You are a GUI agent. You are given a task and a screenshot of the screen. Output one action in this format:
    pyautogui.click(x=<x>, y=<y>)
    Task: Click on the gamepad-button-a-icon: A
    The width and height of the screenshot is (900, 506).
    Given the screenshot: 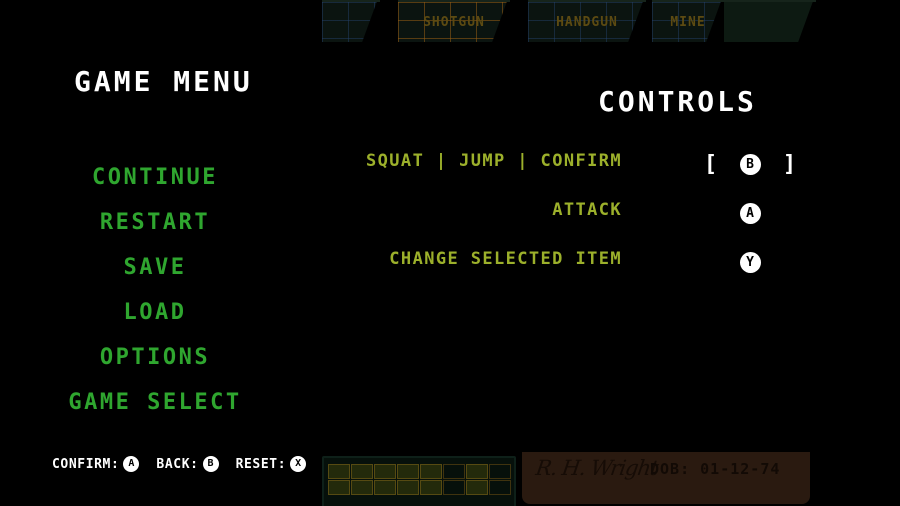 What is the action you would take?
    pyautogui.click(x=750, y=213)
    